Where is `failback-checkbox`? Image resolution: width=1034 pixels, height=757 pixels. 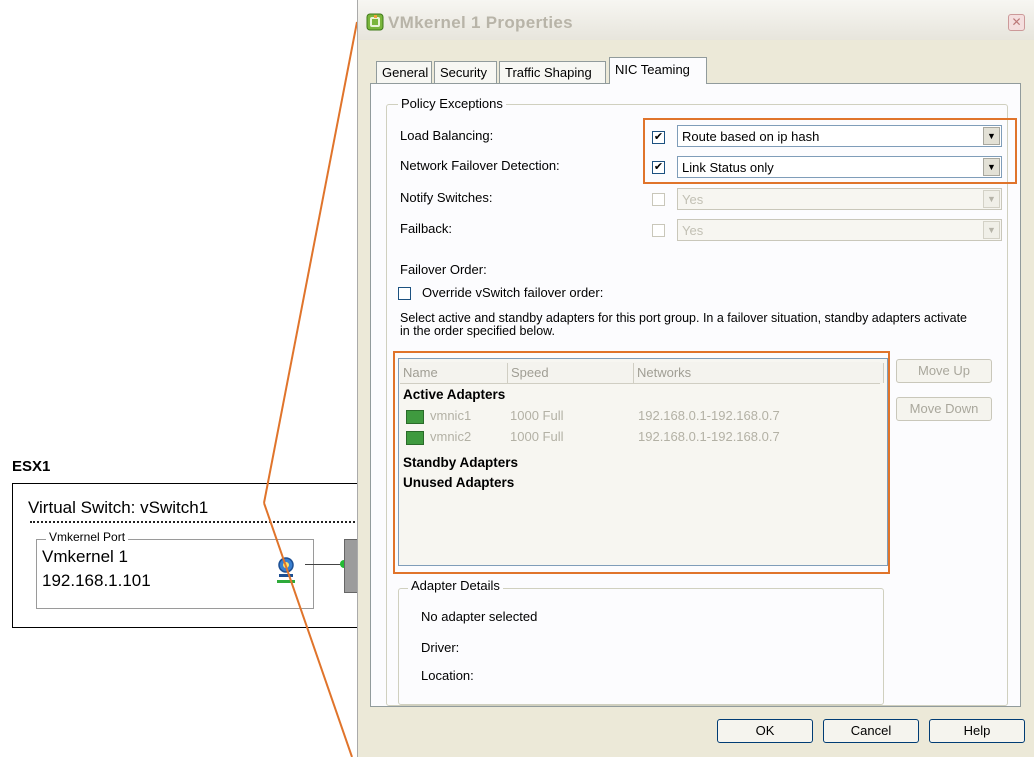
failback-checkbox is located at coordinates (658, 230).